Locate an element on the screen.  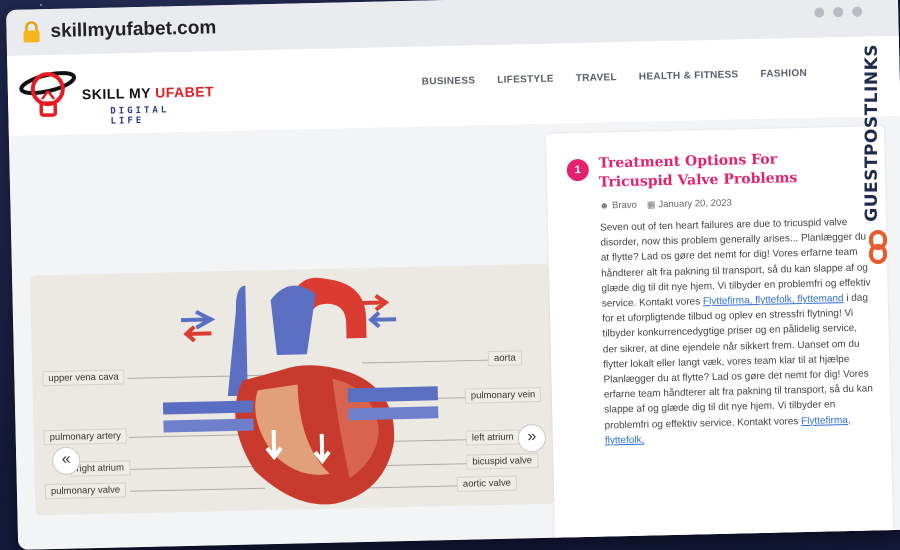
post-author: ☻ Bravo is located at coordinates (618, 206).